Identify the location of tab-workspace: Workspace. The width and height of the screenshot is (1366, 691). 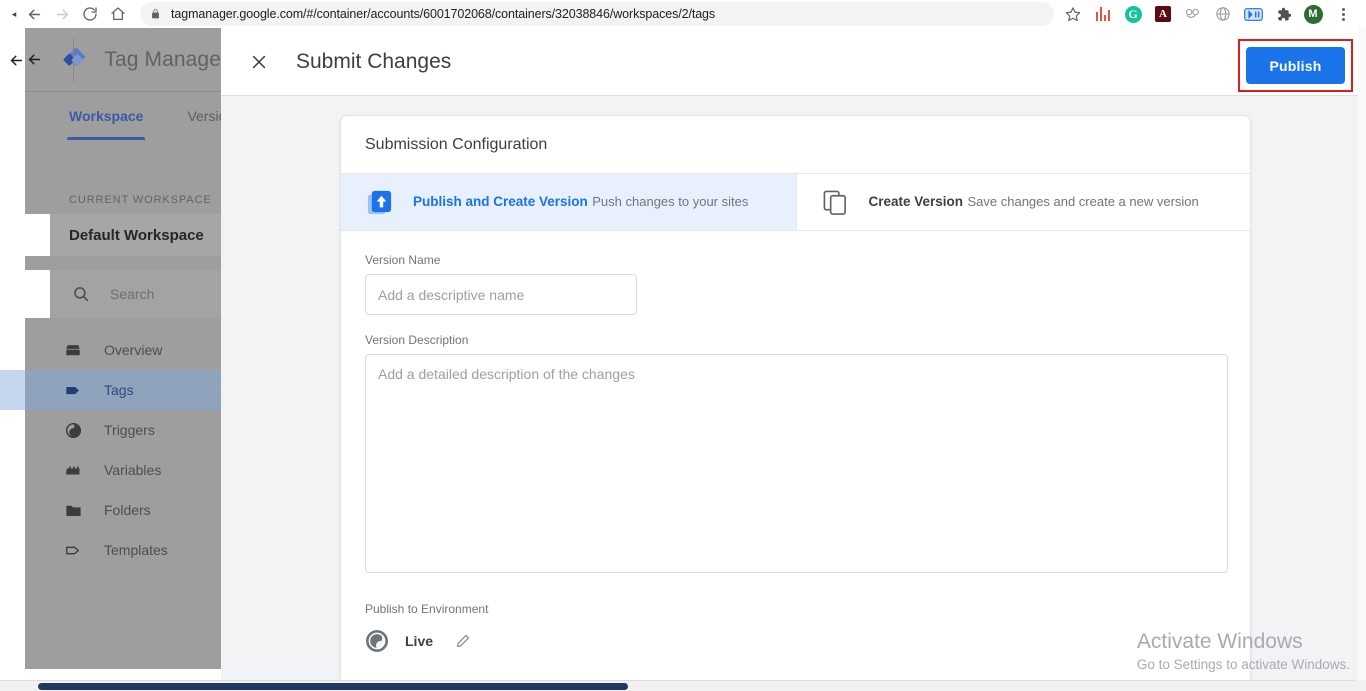
(106, 116).